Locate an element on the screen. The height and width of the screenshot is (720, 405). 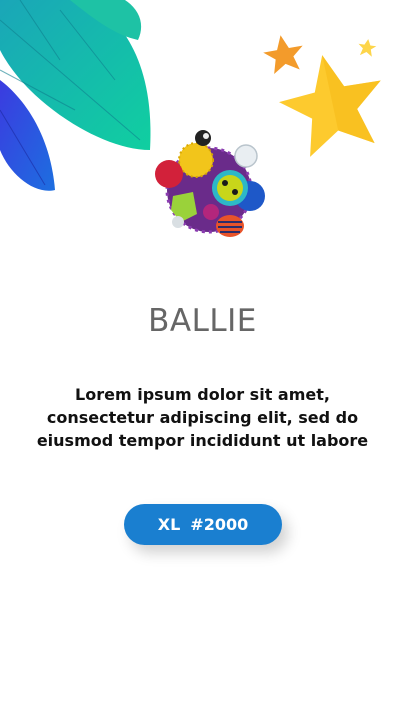
code-label: #2000 is located at coordinates (219, 524).